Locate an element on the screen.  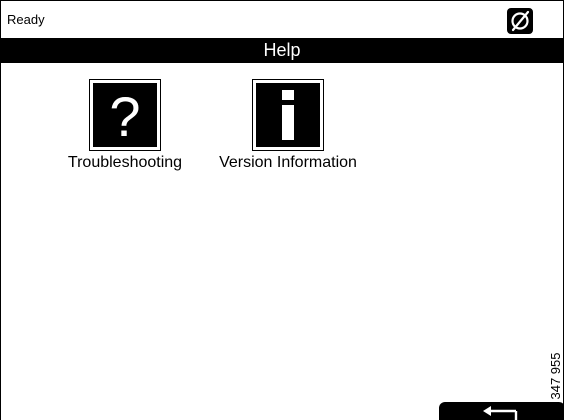
troubleshooting-icon-frame: ? is located at coordinates (125, 115).